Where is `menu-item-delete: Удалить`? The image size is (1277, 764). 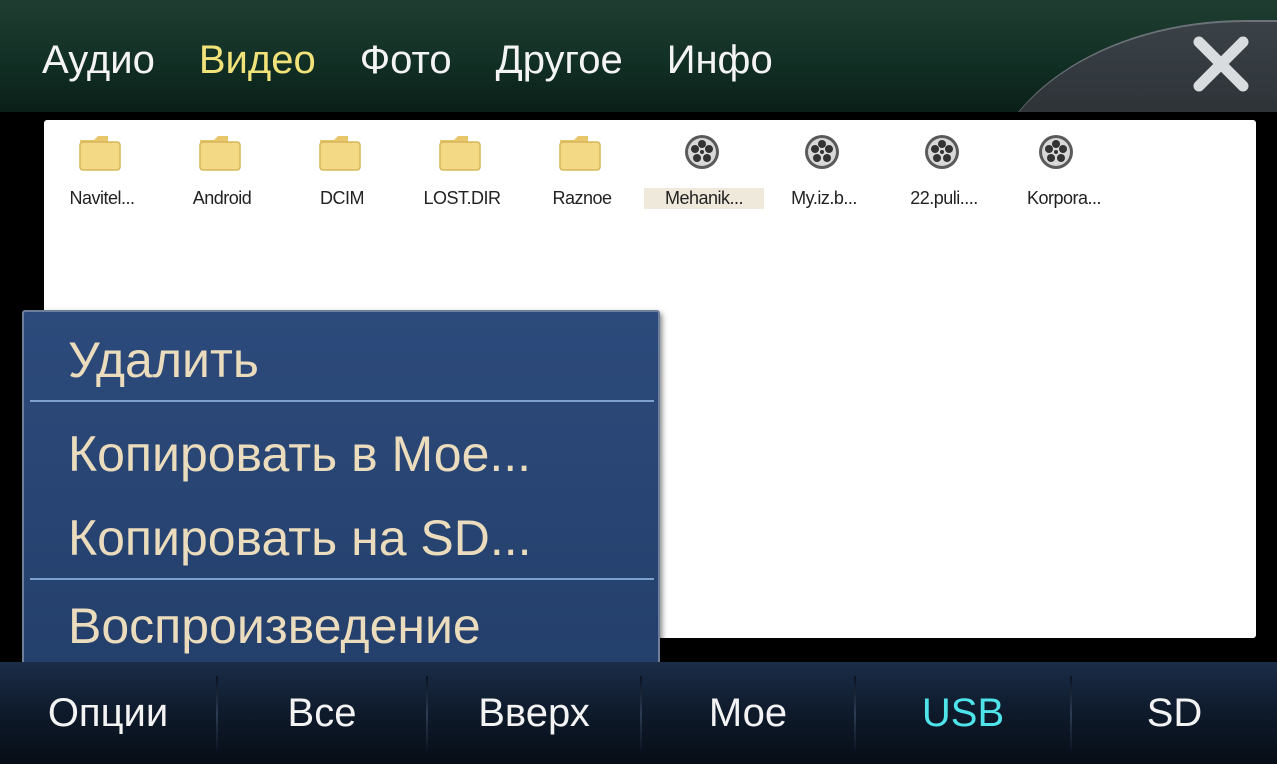
menu-item-delete: Удалить is located at coordinates (163, 360).